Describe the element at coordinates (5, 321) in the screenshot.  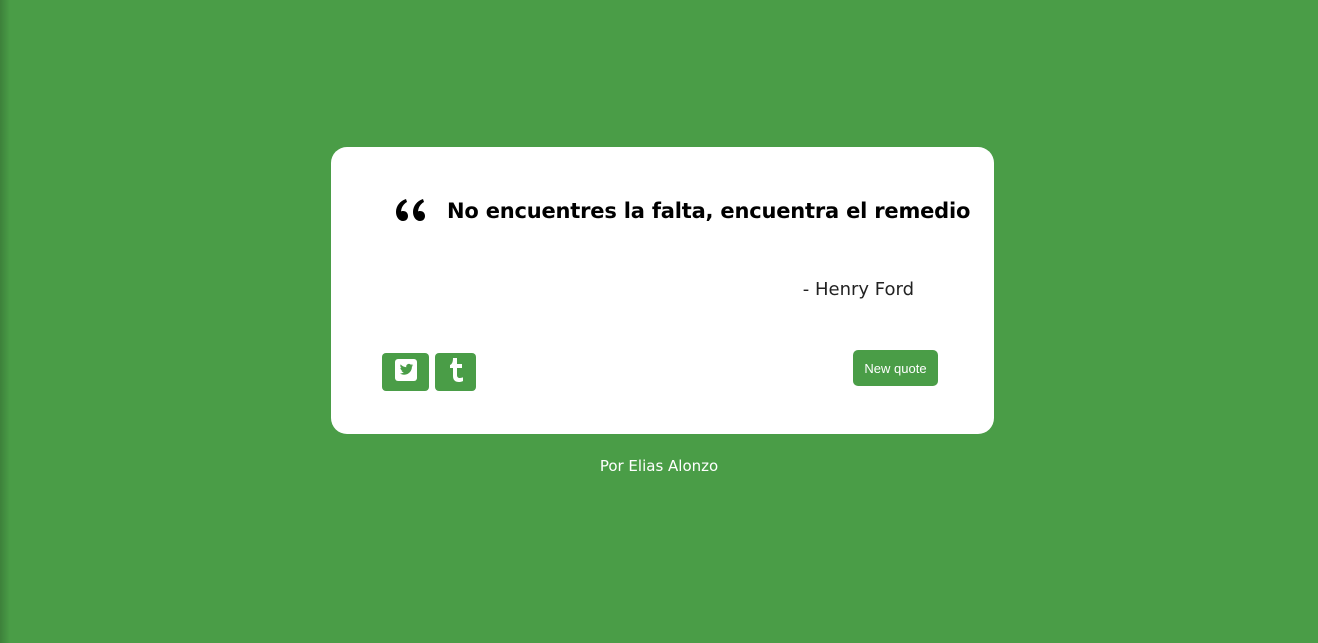
I see `page-edge-shadow` at that location.